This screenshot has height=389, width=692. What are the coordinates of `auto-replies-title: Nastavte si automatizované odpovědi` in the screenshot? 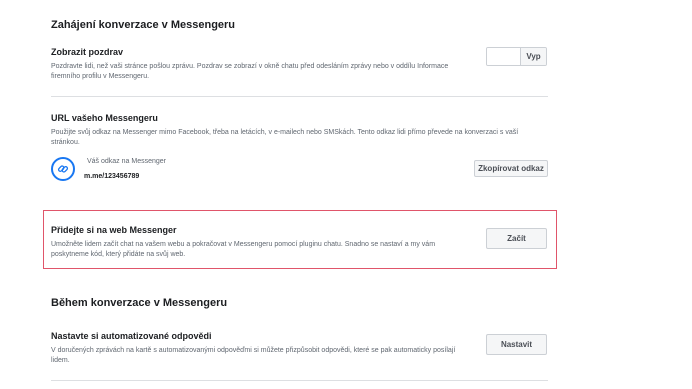 It's located at (131, 336).